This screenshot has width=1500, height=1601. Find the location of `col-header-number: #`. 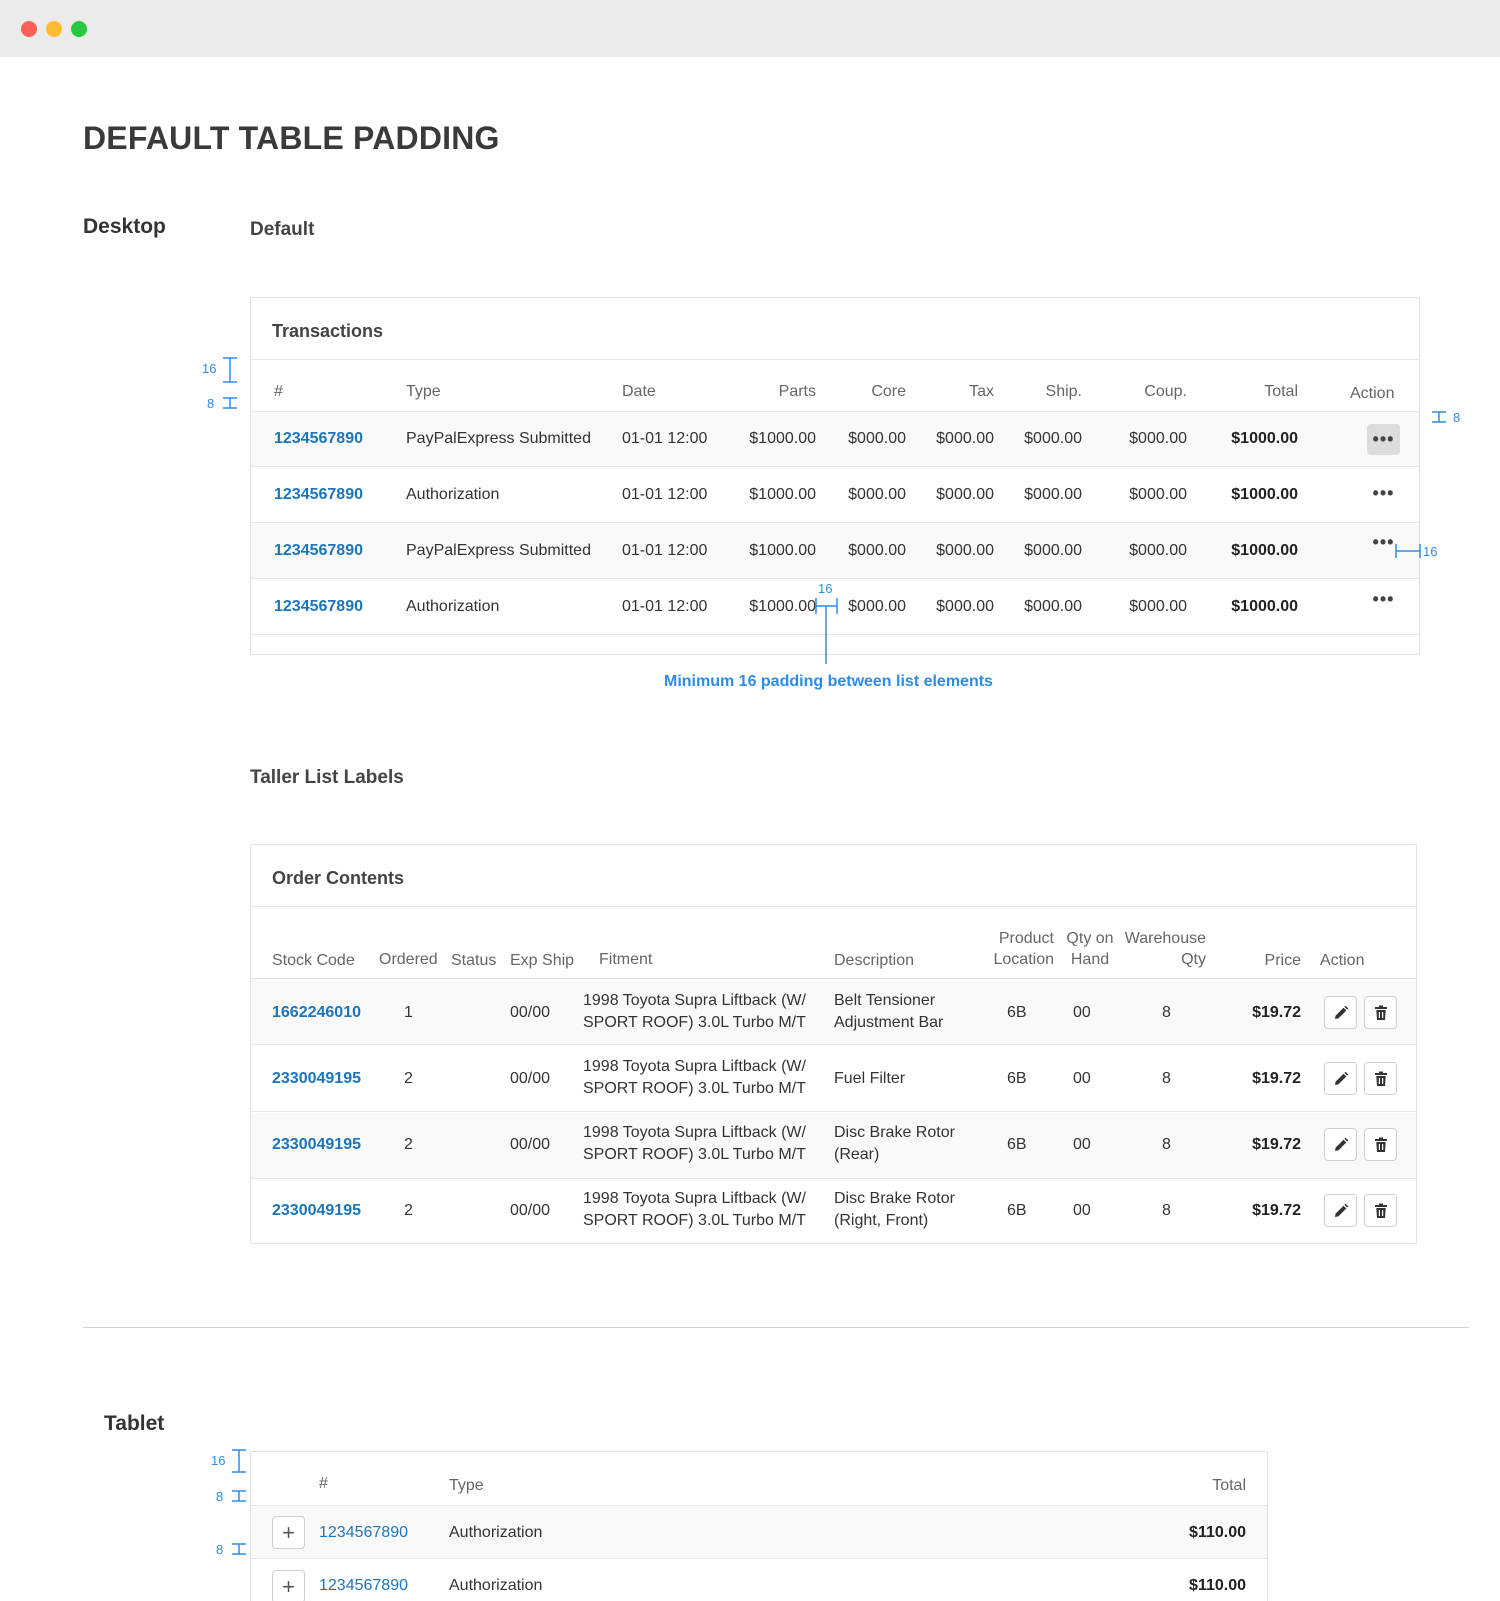

col-header-number: # is located at coordinates (323, 1483).